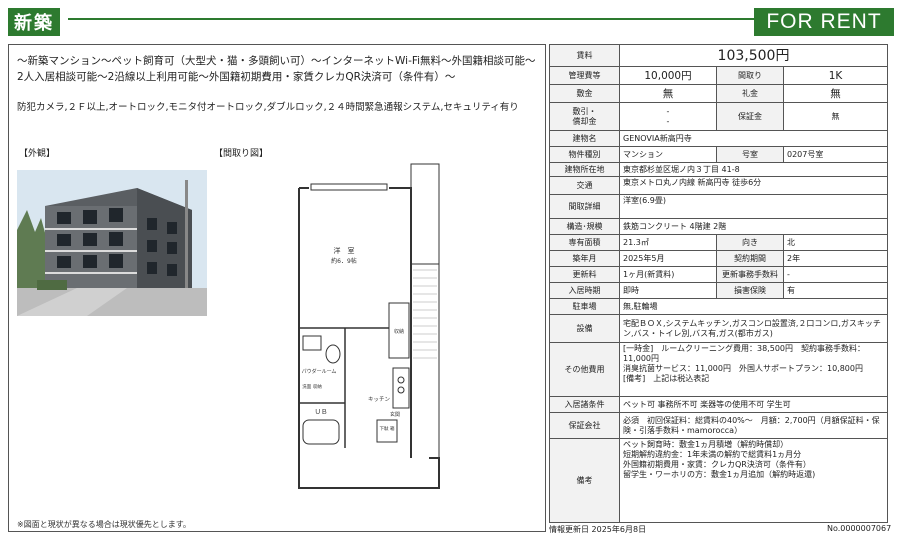 This screenshot has width=901, height=537. I want to click on exterior-photo, so click(112, 243).